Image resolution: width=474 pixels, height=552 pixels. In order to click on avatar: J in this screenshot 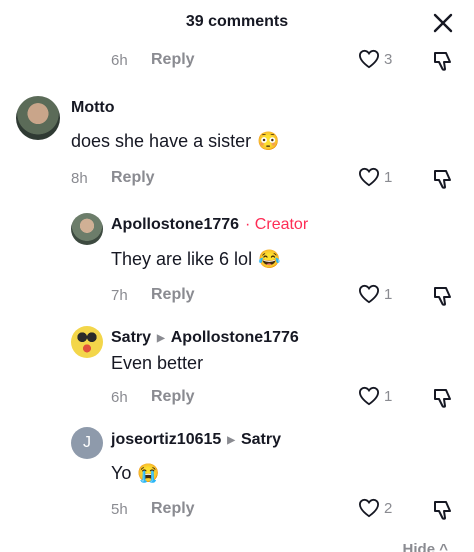, I will do `click(87, 443)`.